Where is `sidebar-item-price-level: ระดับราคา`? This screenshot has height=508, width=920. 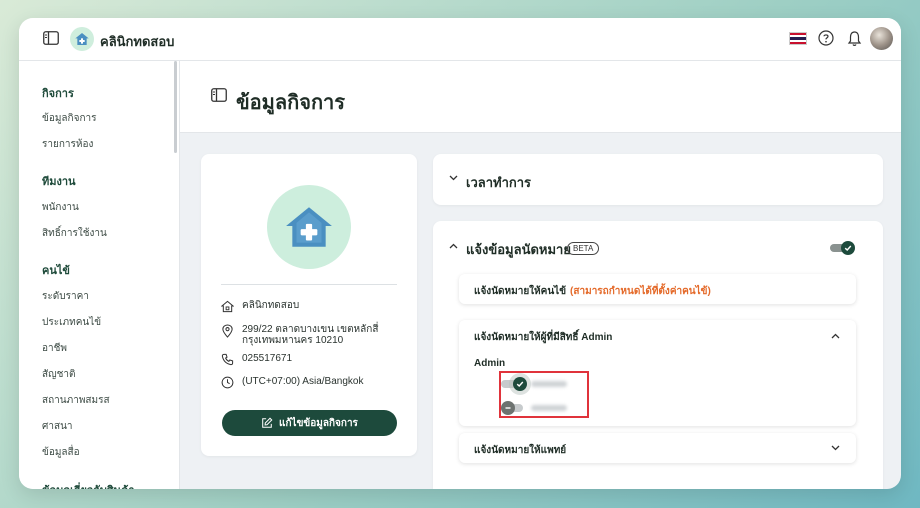 sidebar-item-price-level: ระดับราคา is located at coordinates (65, 296).